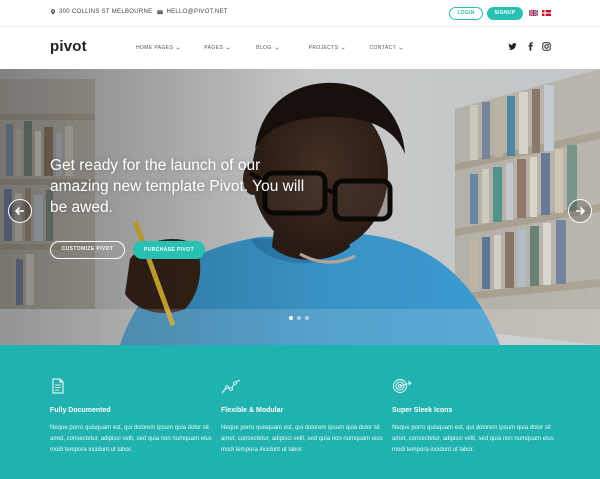  I want to click on contact-info: 300 COLLINS ST MELBOURNE HELLO@PIVOT.NET, so click(139, 12).